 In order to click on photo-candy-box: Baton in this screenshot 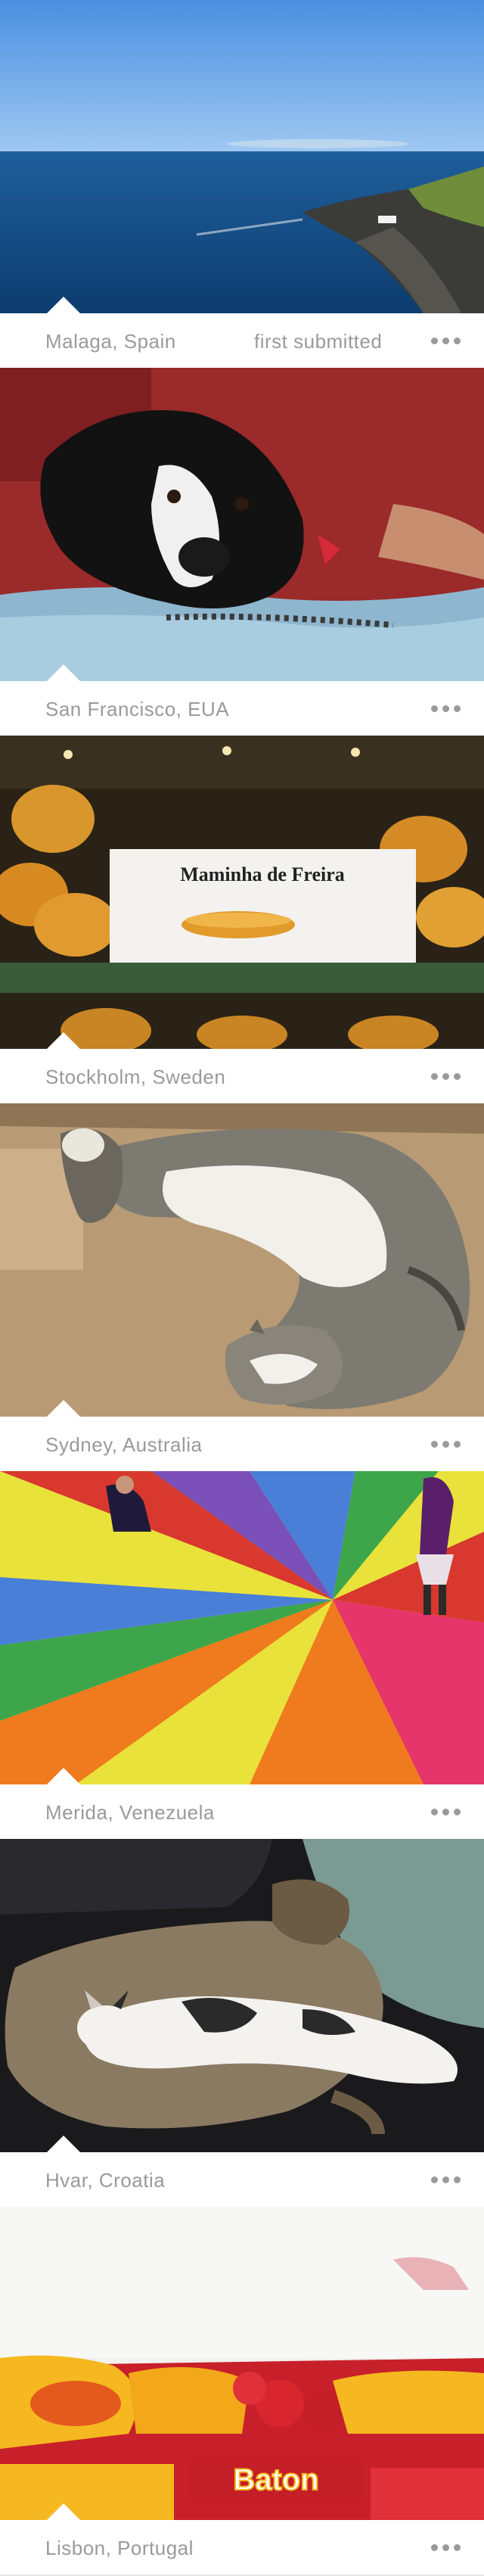, I will do `click(242, 2363)`.